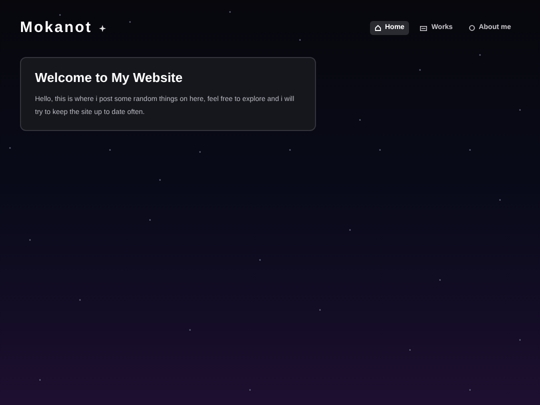 This screenshot has height=405, width=540. I want to click on circle-icon, so click(471, 28).